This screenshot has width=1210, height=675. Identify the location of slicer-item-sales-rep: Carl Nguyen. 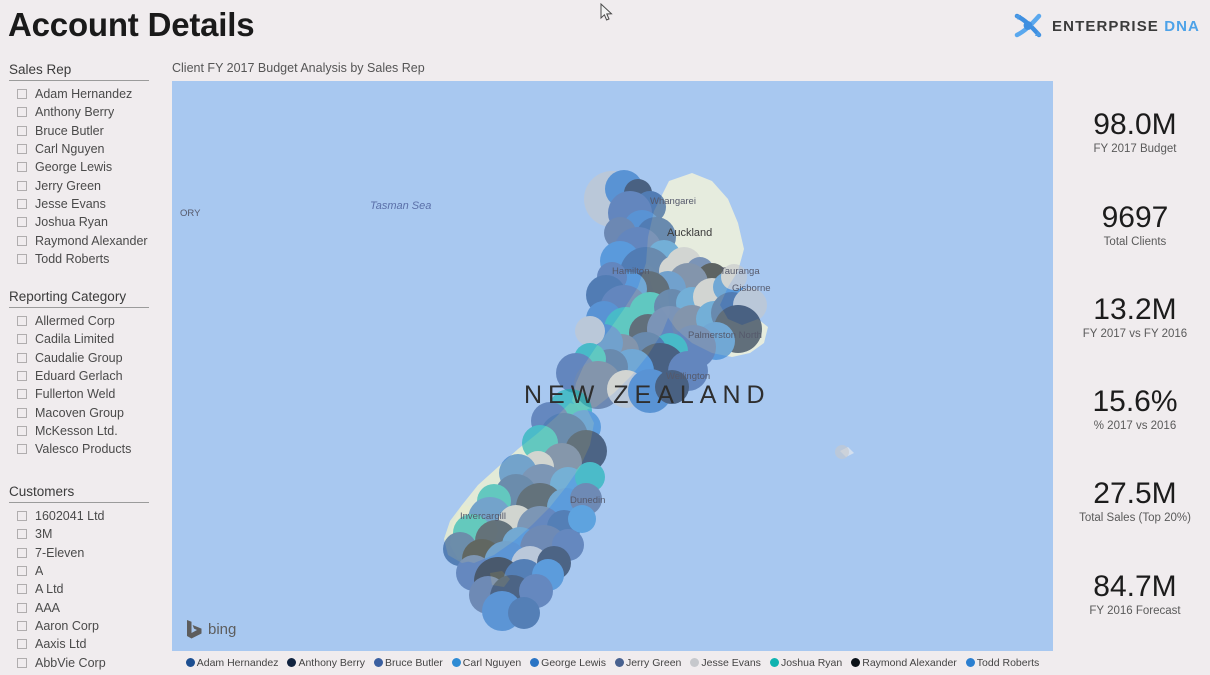
(84, 149).